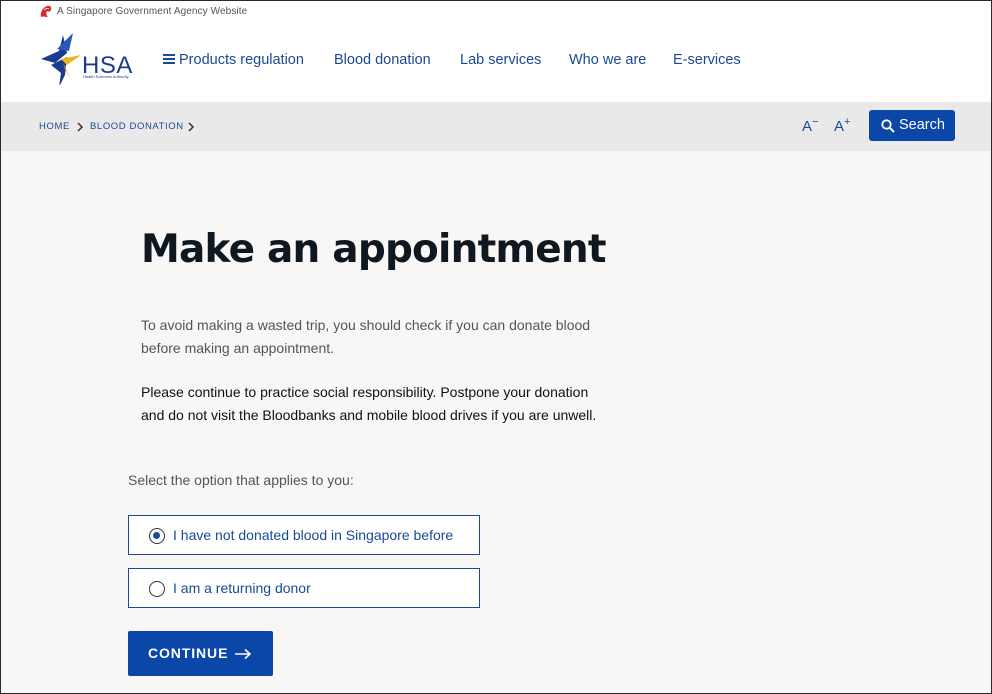  I want to click on breadcrumb-home: HOME, so click(54, 126).